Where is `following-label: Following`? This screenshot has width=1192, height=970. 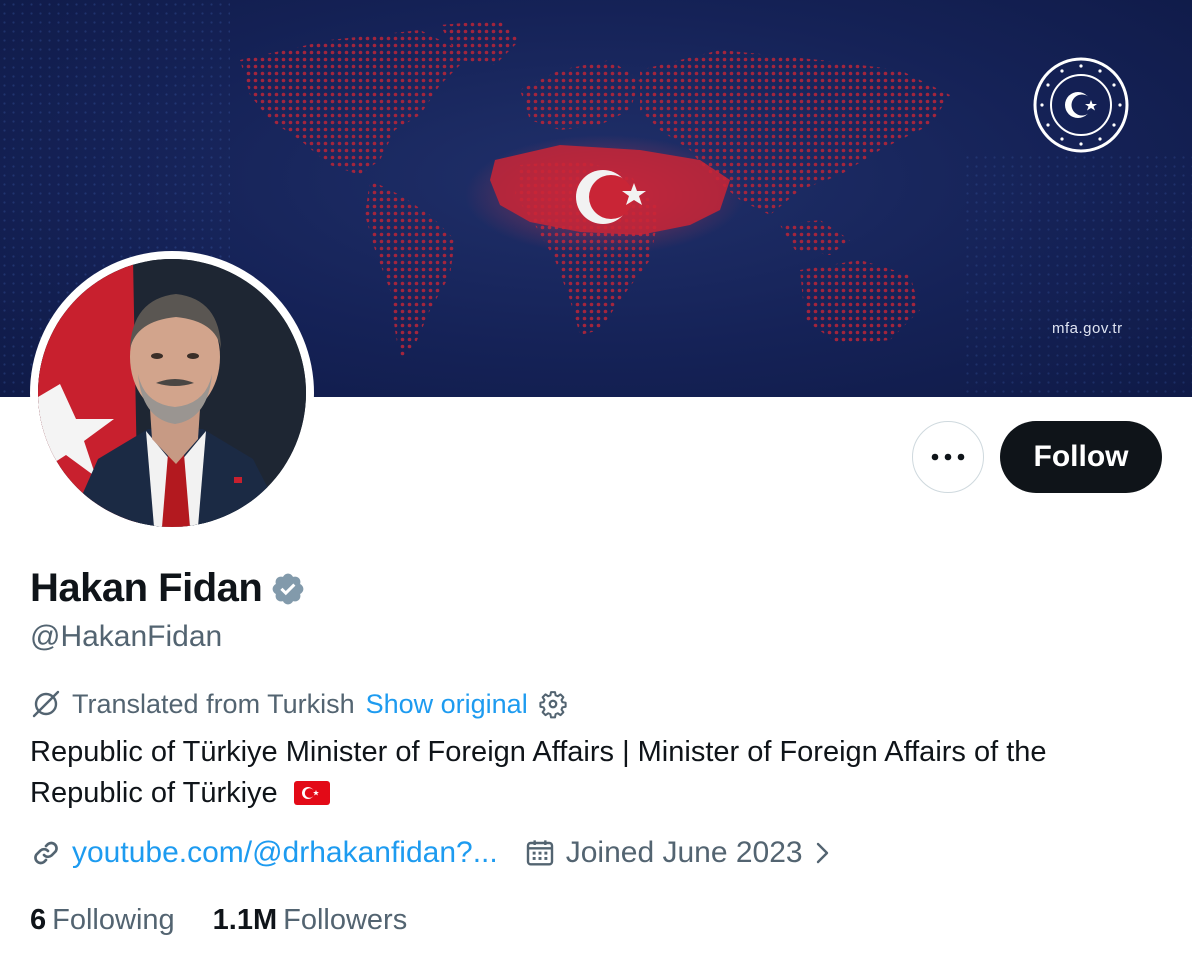
following-label: Following is located at coordinates (113, 920).